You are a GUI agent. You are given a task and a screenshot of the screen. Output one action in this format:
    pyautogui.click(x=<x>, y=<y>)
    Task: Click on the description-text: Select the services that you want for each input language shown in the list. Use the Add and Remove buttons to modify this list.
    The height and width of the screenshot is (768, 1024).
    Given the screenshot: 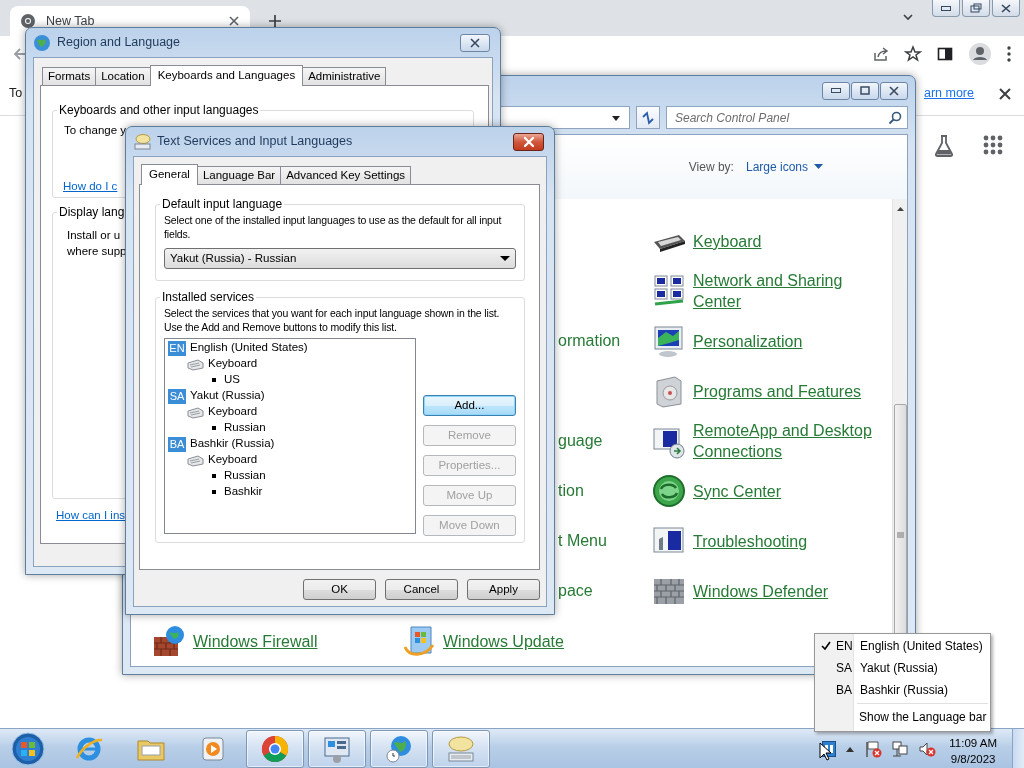 What is the action you would take?
    pyautogui.click(x=332, y=320)
    